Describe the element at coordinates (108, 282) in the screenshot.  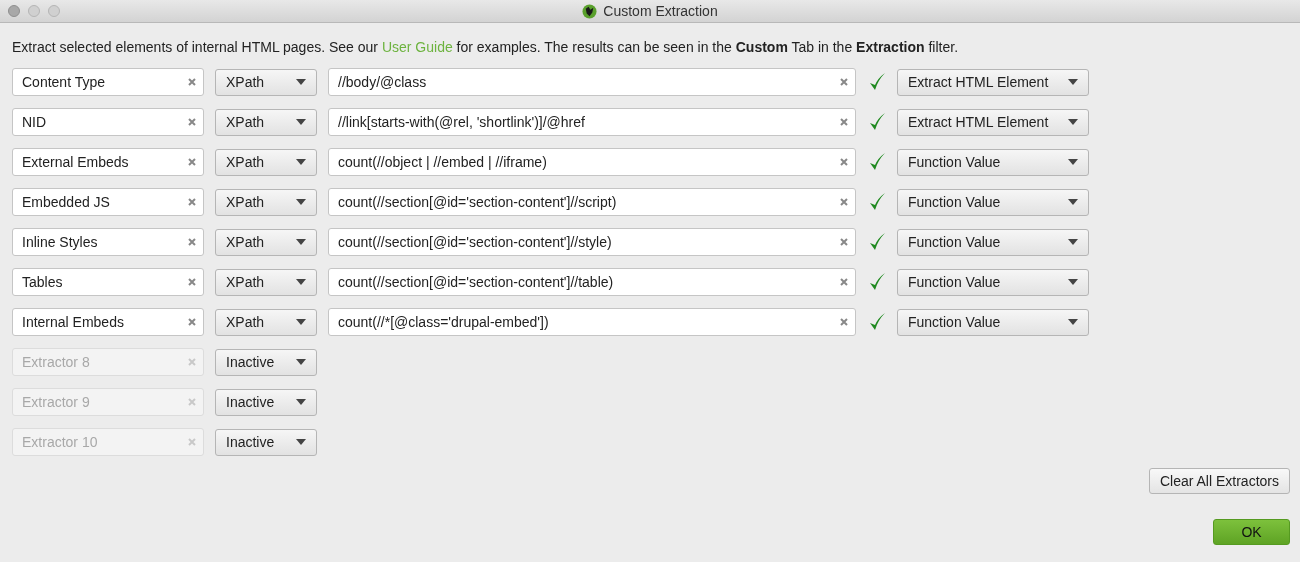
I see `name-field: Tables` at that location.